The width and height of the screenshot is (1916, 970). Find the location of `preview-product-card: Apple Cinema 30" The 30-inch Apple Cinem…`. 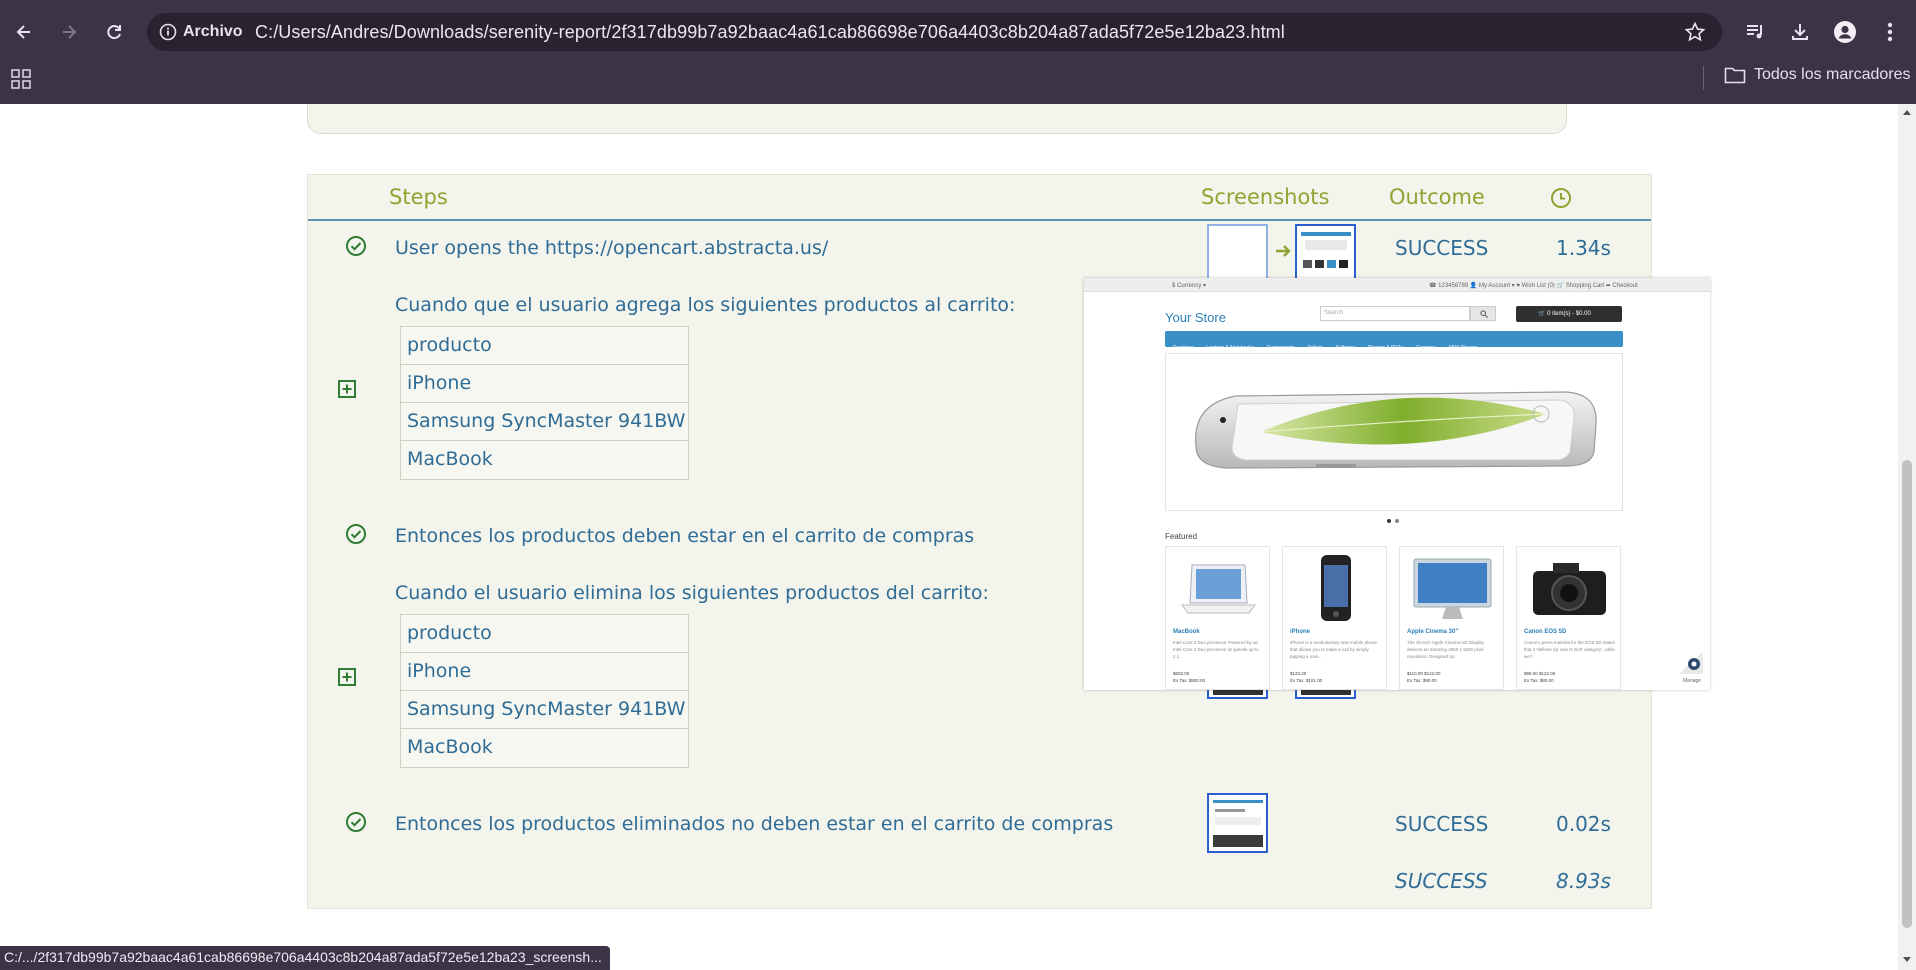

preview-product-card: Apple Cinema 30" The 30-inch Apple Cinem… is located at coordinates (1451, 618).